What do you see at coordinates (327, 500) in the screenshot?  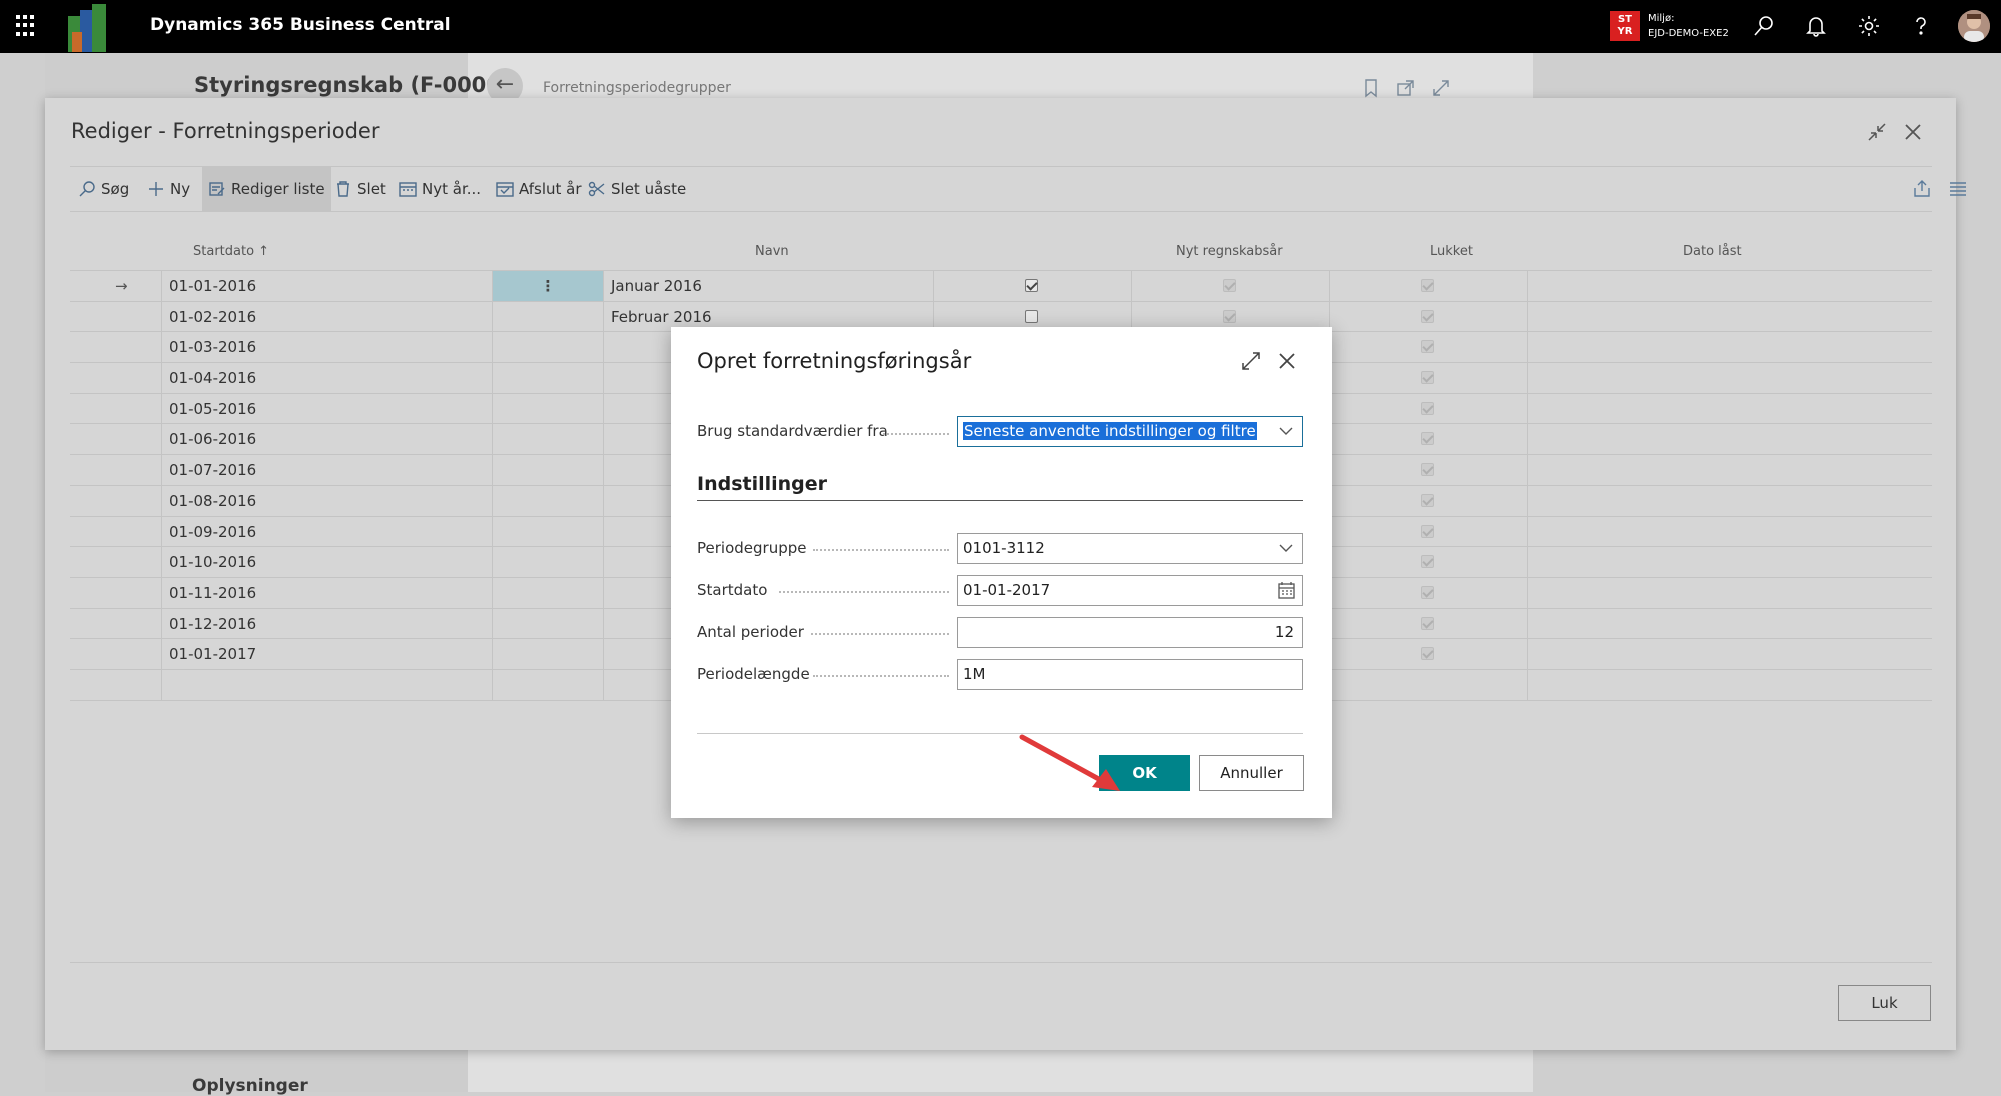 I see `cell-startdato: 01-08-2016` at bounding box center [327, 500].